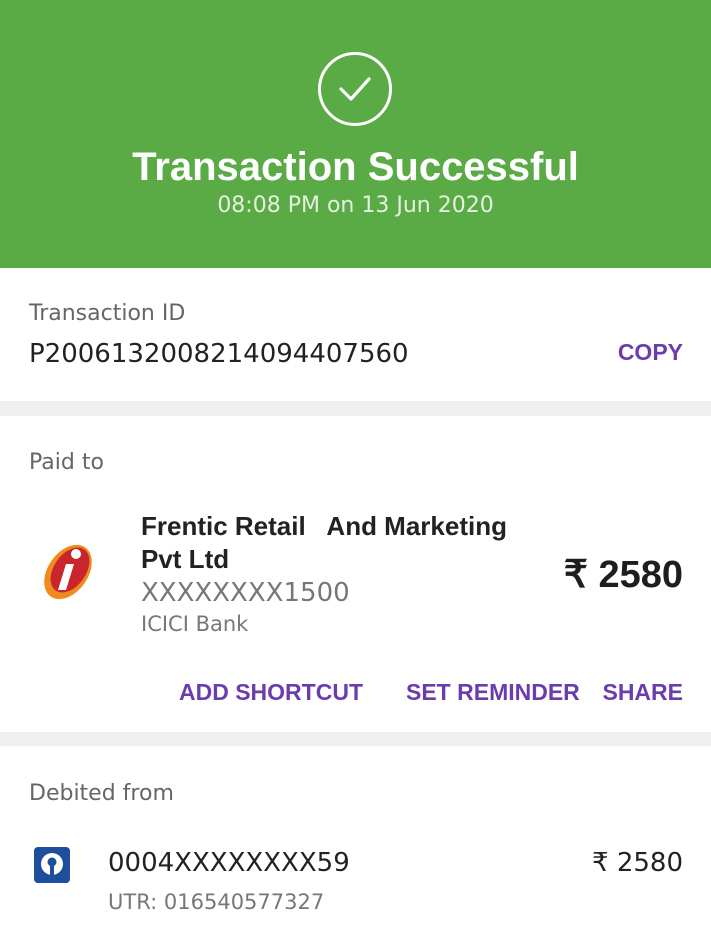 The height and width of the screenshot is (939, 711). I want to click on paid-to-label: Paid to, so click(66, 462).